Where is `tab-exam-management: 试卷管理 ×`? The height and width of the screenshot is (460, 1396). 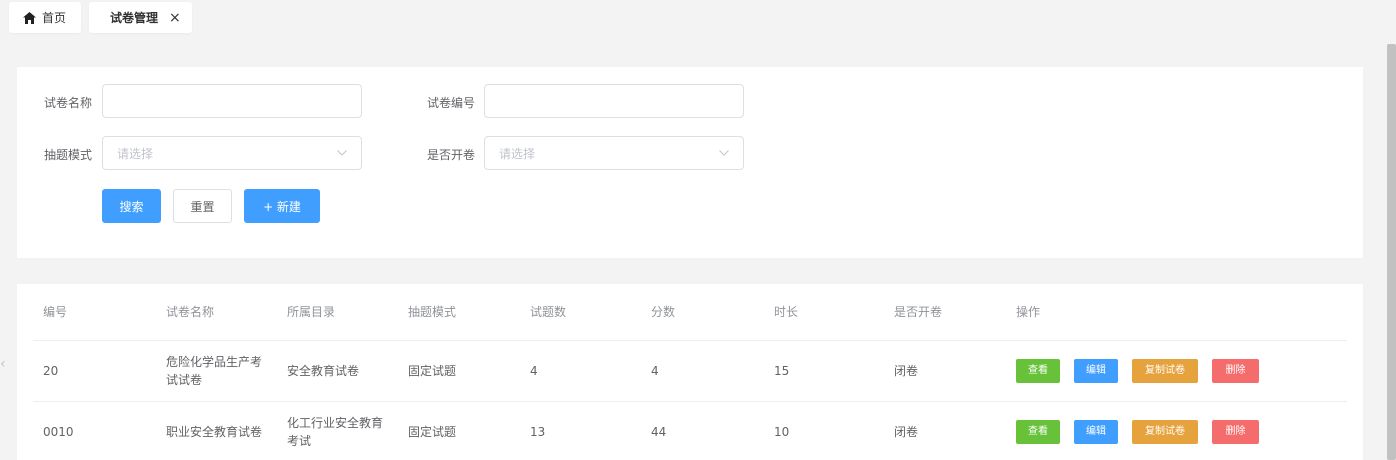 tab-exam-management: 试卷管理 × is located at coordinates (140, 17).